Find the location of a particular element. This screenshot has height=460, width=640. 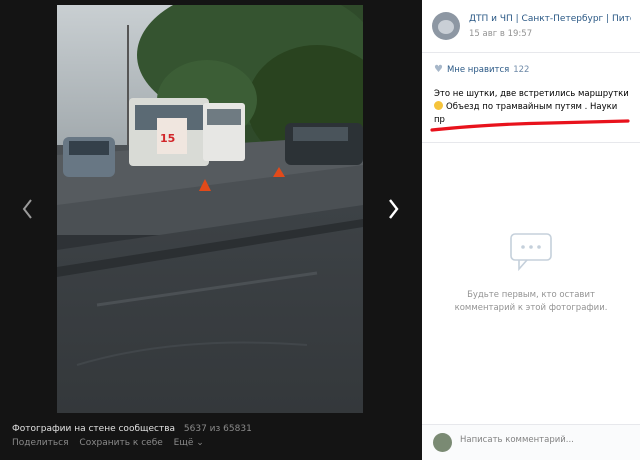

no-comments-line: Будьте первым, кто оставит is located at coordinates (531, 295).